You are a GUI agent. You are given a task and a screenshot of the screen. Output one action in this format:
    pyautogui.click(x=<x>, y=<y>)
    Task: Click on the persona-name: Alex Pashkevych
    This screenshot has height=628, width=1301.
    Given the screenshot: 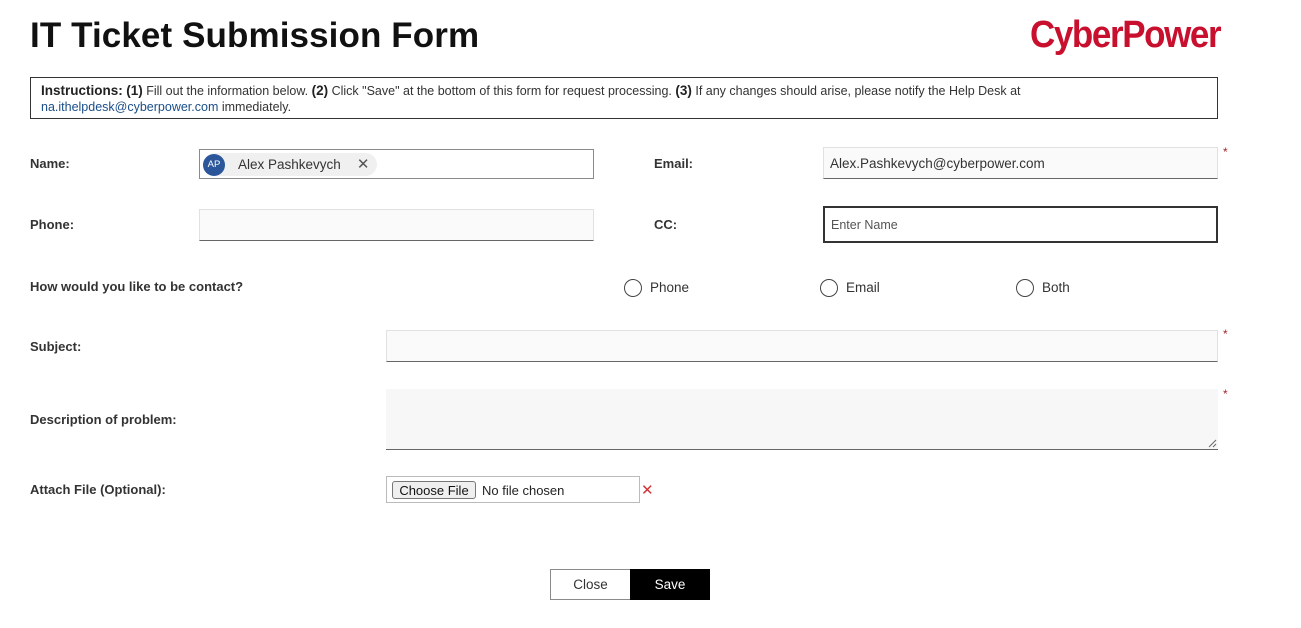 What is the action you would take?
    pyautogui.click(x=289, y=164)
    